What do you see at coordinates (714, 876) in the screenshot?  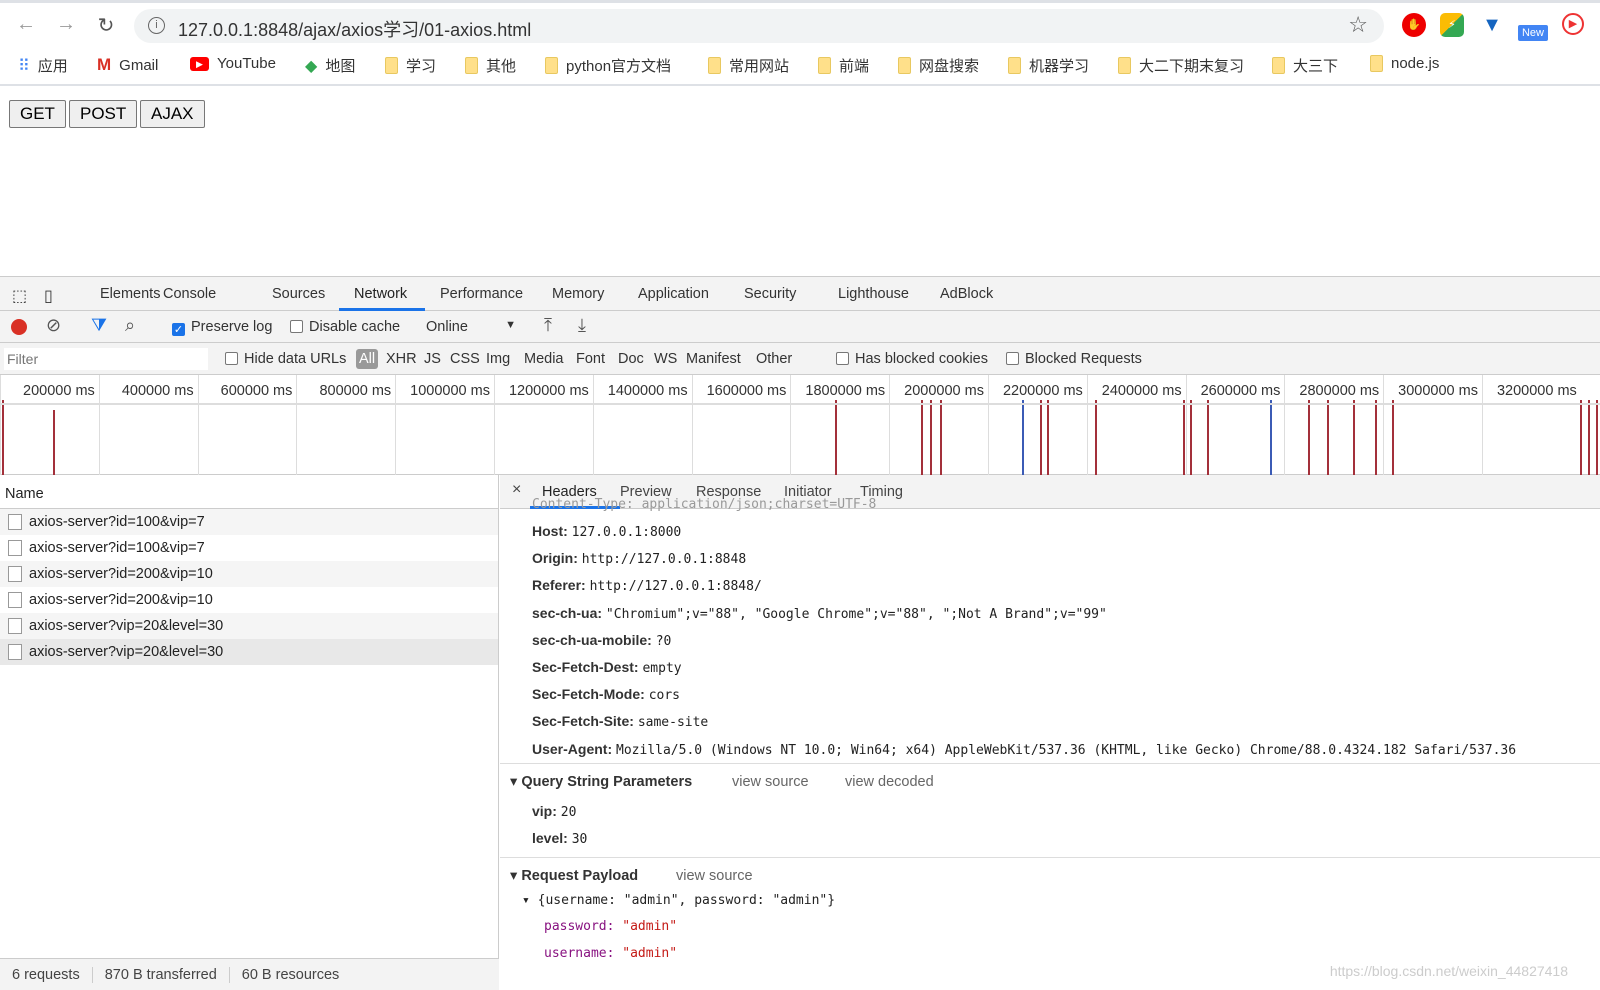 I see `payload-view-source-link: view source` at bounding box center [714, 876].